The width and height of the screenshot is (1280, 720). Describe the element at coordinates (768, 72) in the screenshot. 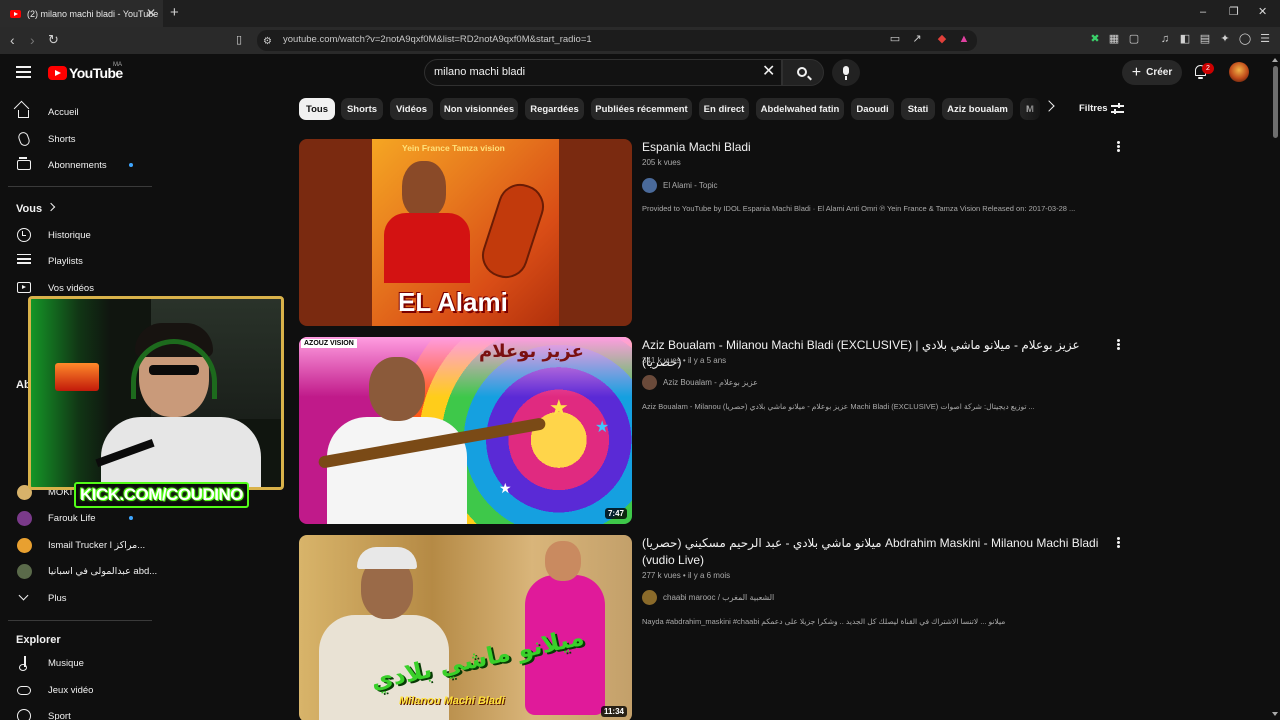

I see `clear-search-icon: ✕` at that location.